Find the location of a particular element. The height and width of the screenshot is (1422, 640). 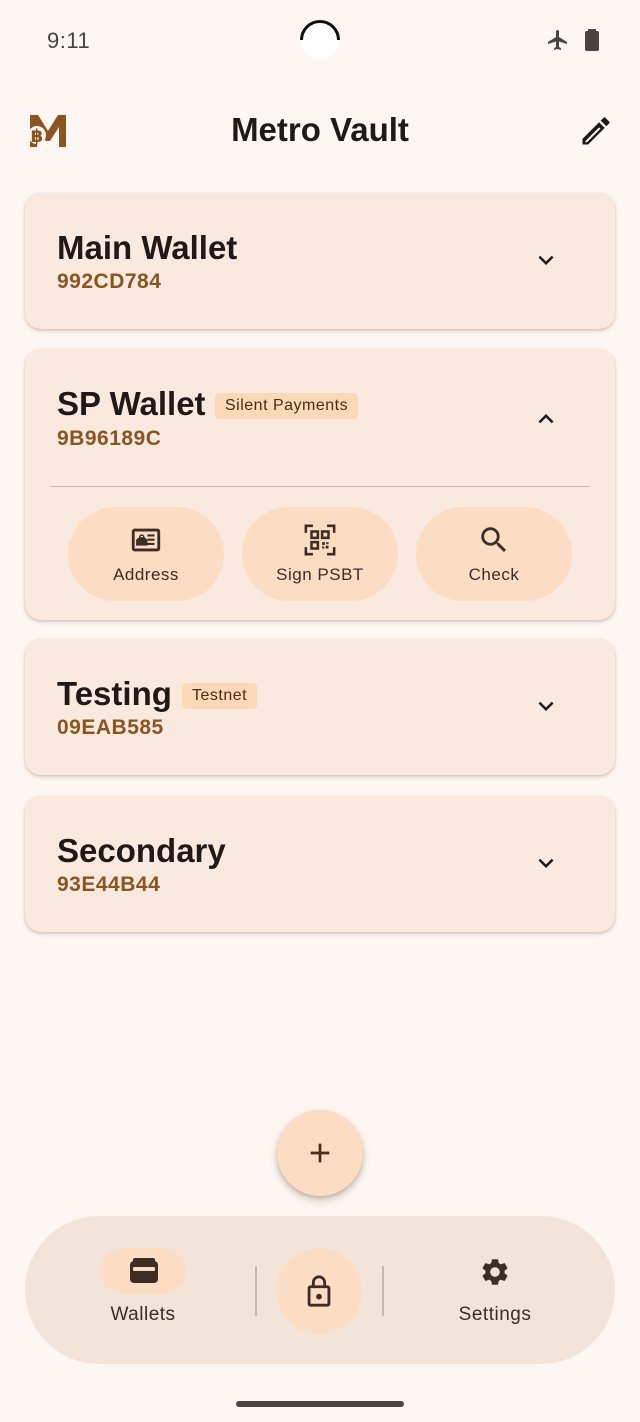

app-bar: ฿ Metro Vault is located at coordinates (320, 131).